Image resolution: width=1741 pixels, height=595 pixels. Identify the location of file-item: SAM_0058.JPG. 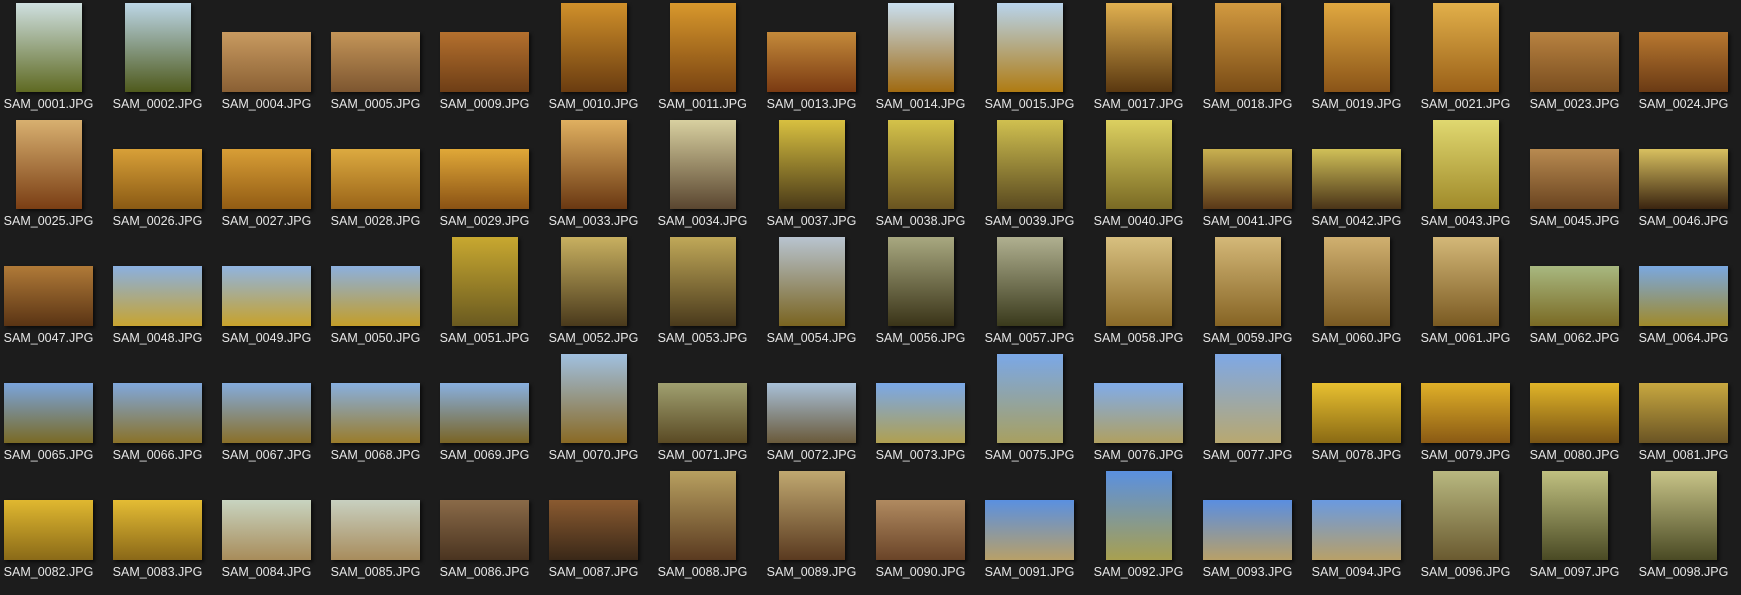
(1138, 292).